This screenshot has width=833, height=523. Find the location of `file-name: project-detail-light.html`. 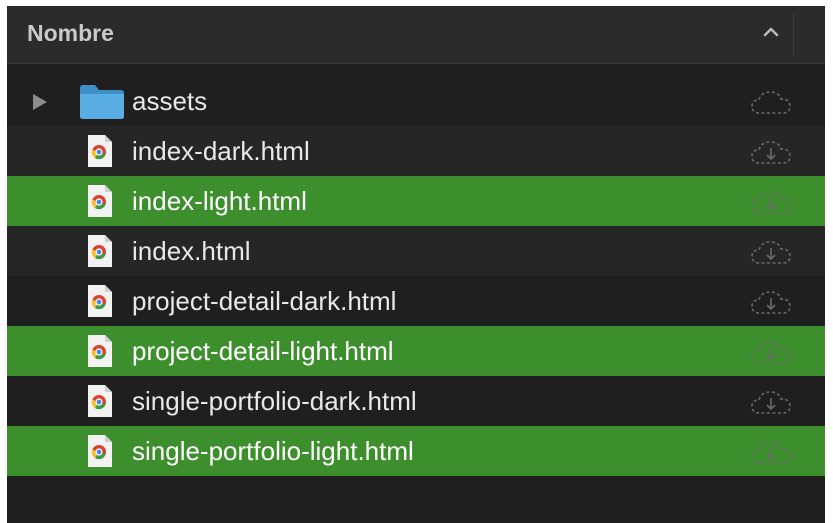

file-name: project-detail-light.html is located at coordinates (263, 351).